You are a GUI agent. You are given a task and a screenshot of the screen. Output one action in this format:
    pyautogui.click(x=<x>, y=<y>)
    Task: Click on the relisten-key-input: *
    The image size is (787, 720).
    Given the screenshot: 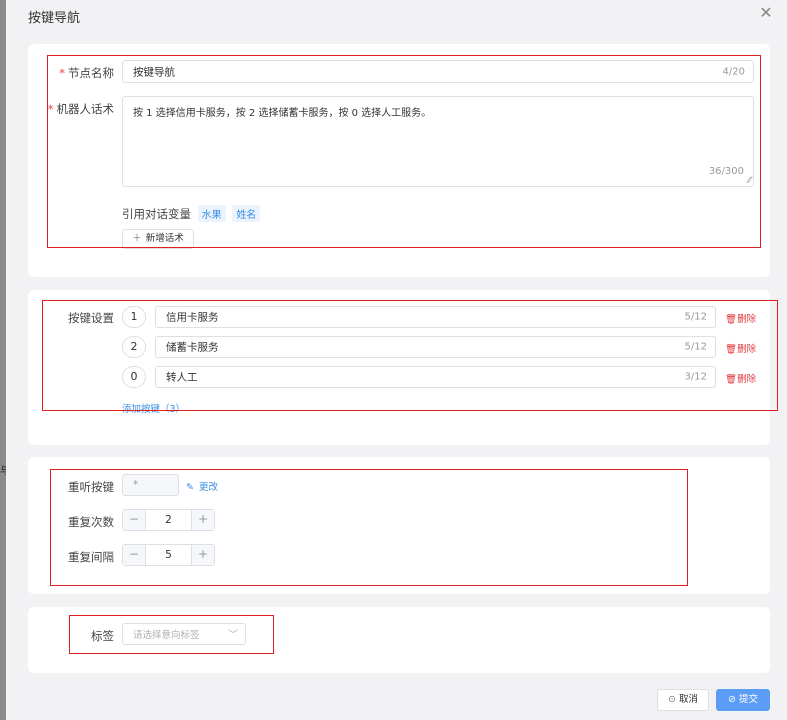 What is the action you would take?
    pyautogui.click(x=150, y=485)
    